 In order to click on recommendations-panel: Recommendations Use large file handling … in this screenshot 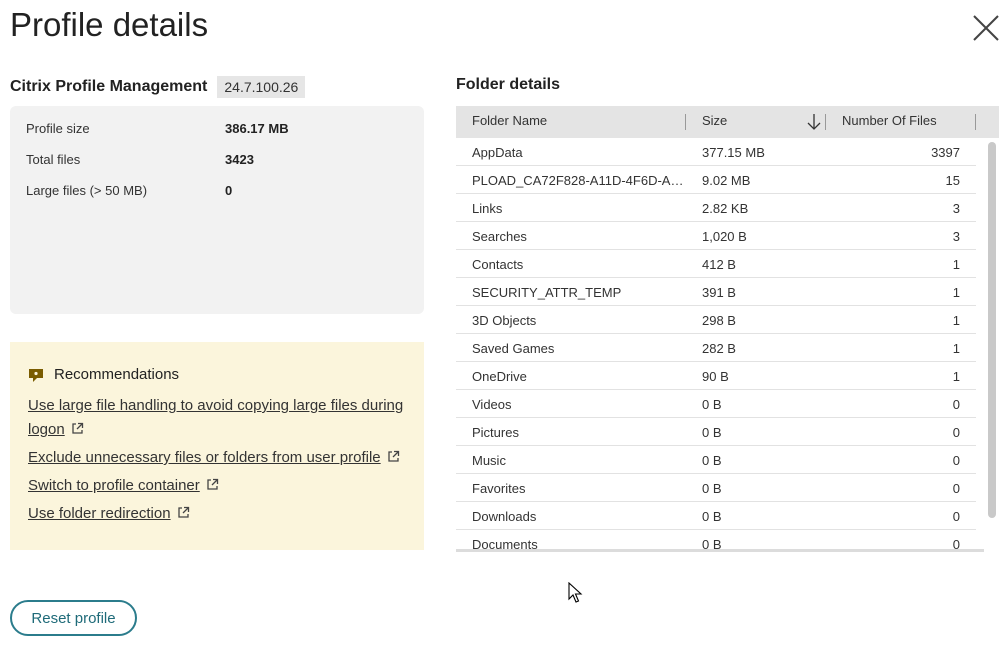, I will do `click(217, 446)`.